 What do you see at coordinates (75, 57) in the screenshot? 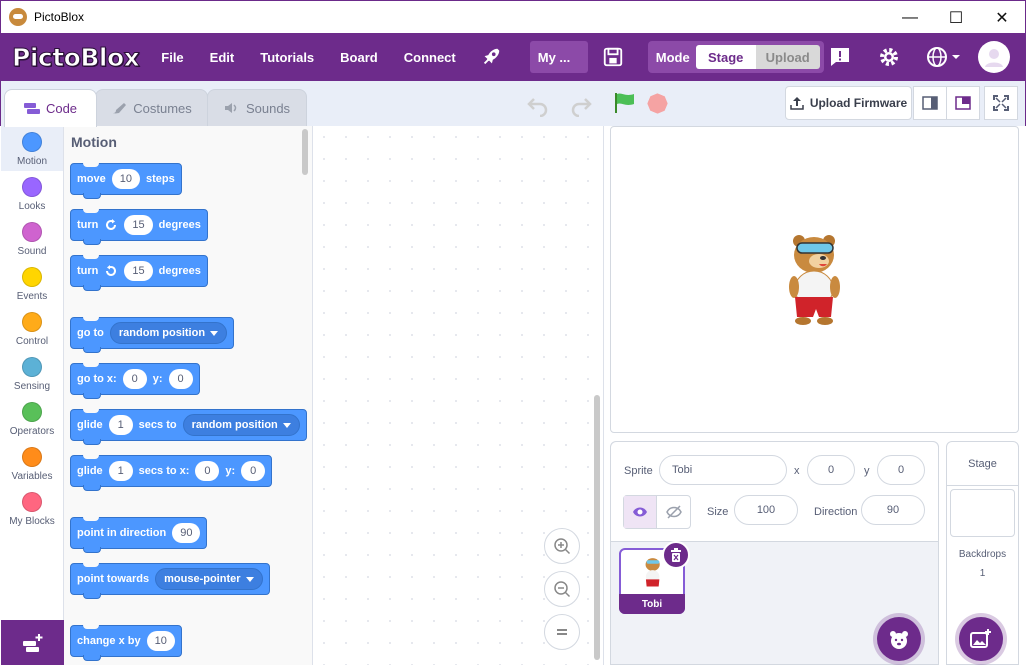
I see `pictoblox-logo: PictoBlox` at bounding box center [75, 57].